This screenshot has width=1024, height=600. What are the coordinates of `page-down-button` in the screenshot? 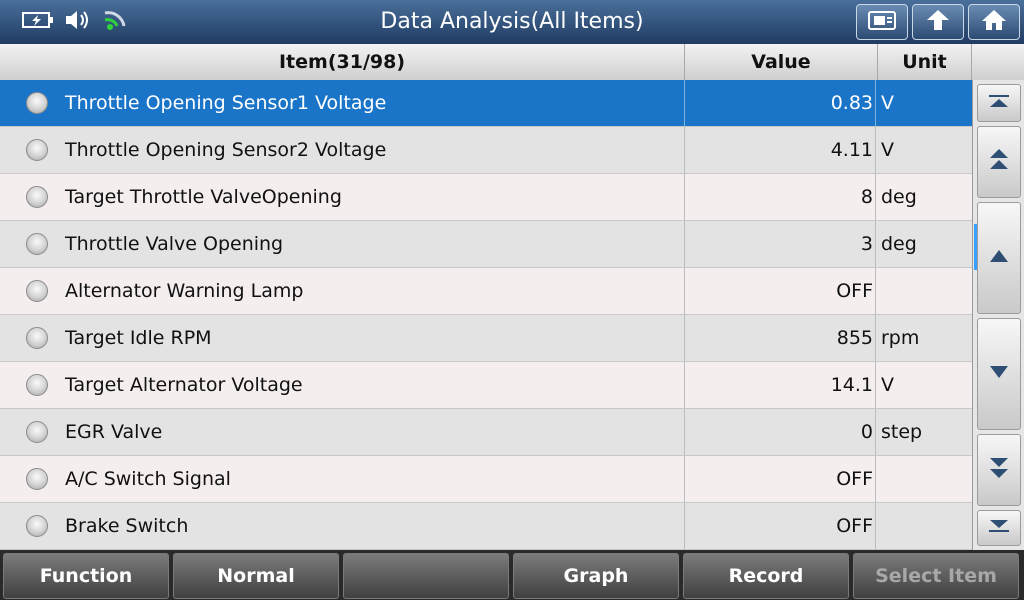 It's located at (999, 470).